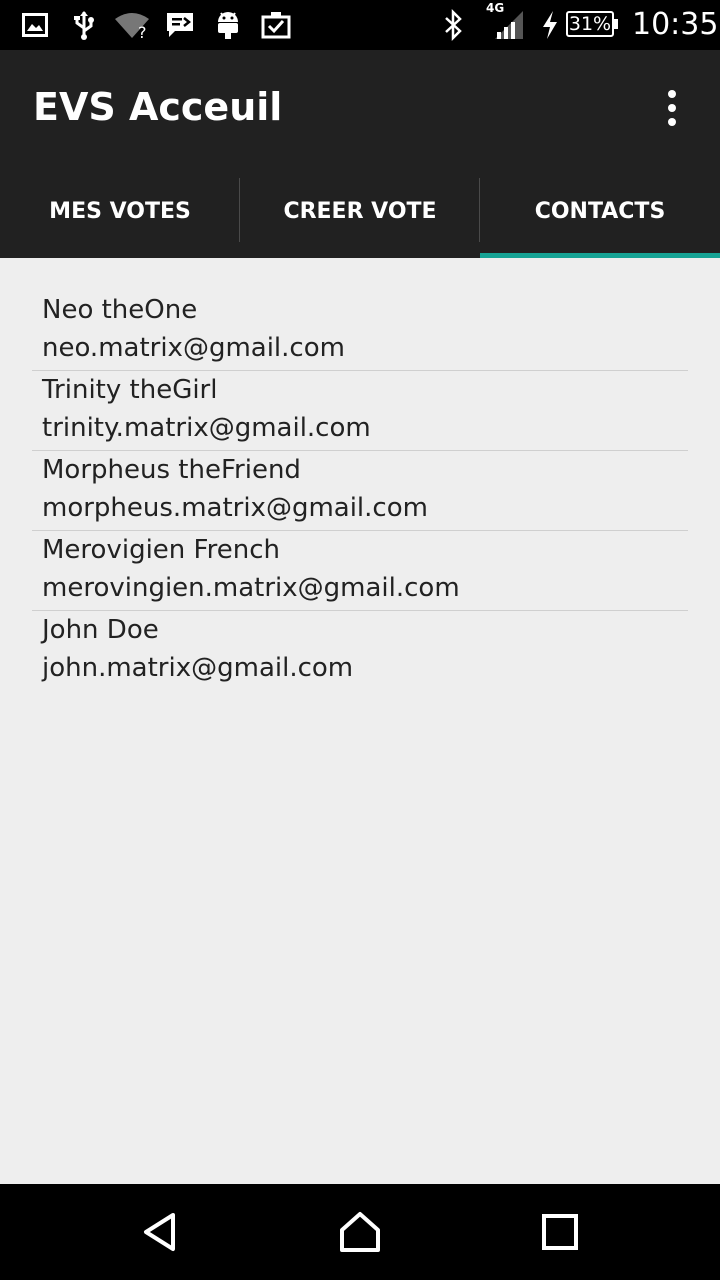  Describe the element at coordinates (160, 1232) in the screenshot. I see `back-icon` at that location.